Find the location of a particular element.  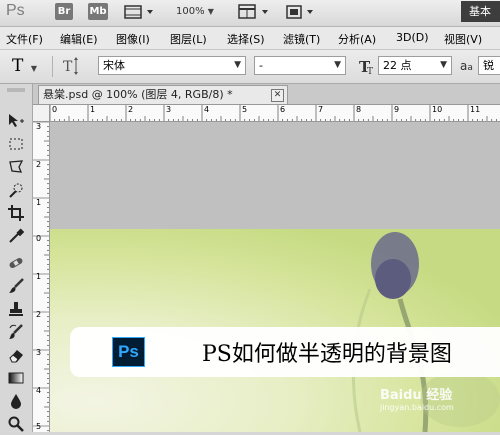

zoom-level-dropdown: 100% ▼ is located at coordinates (195, 11).